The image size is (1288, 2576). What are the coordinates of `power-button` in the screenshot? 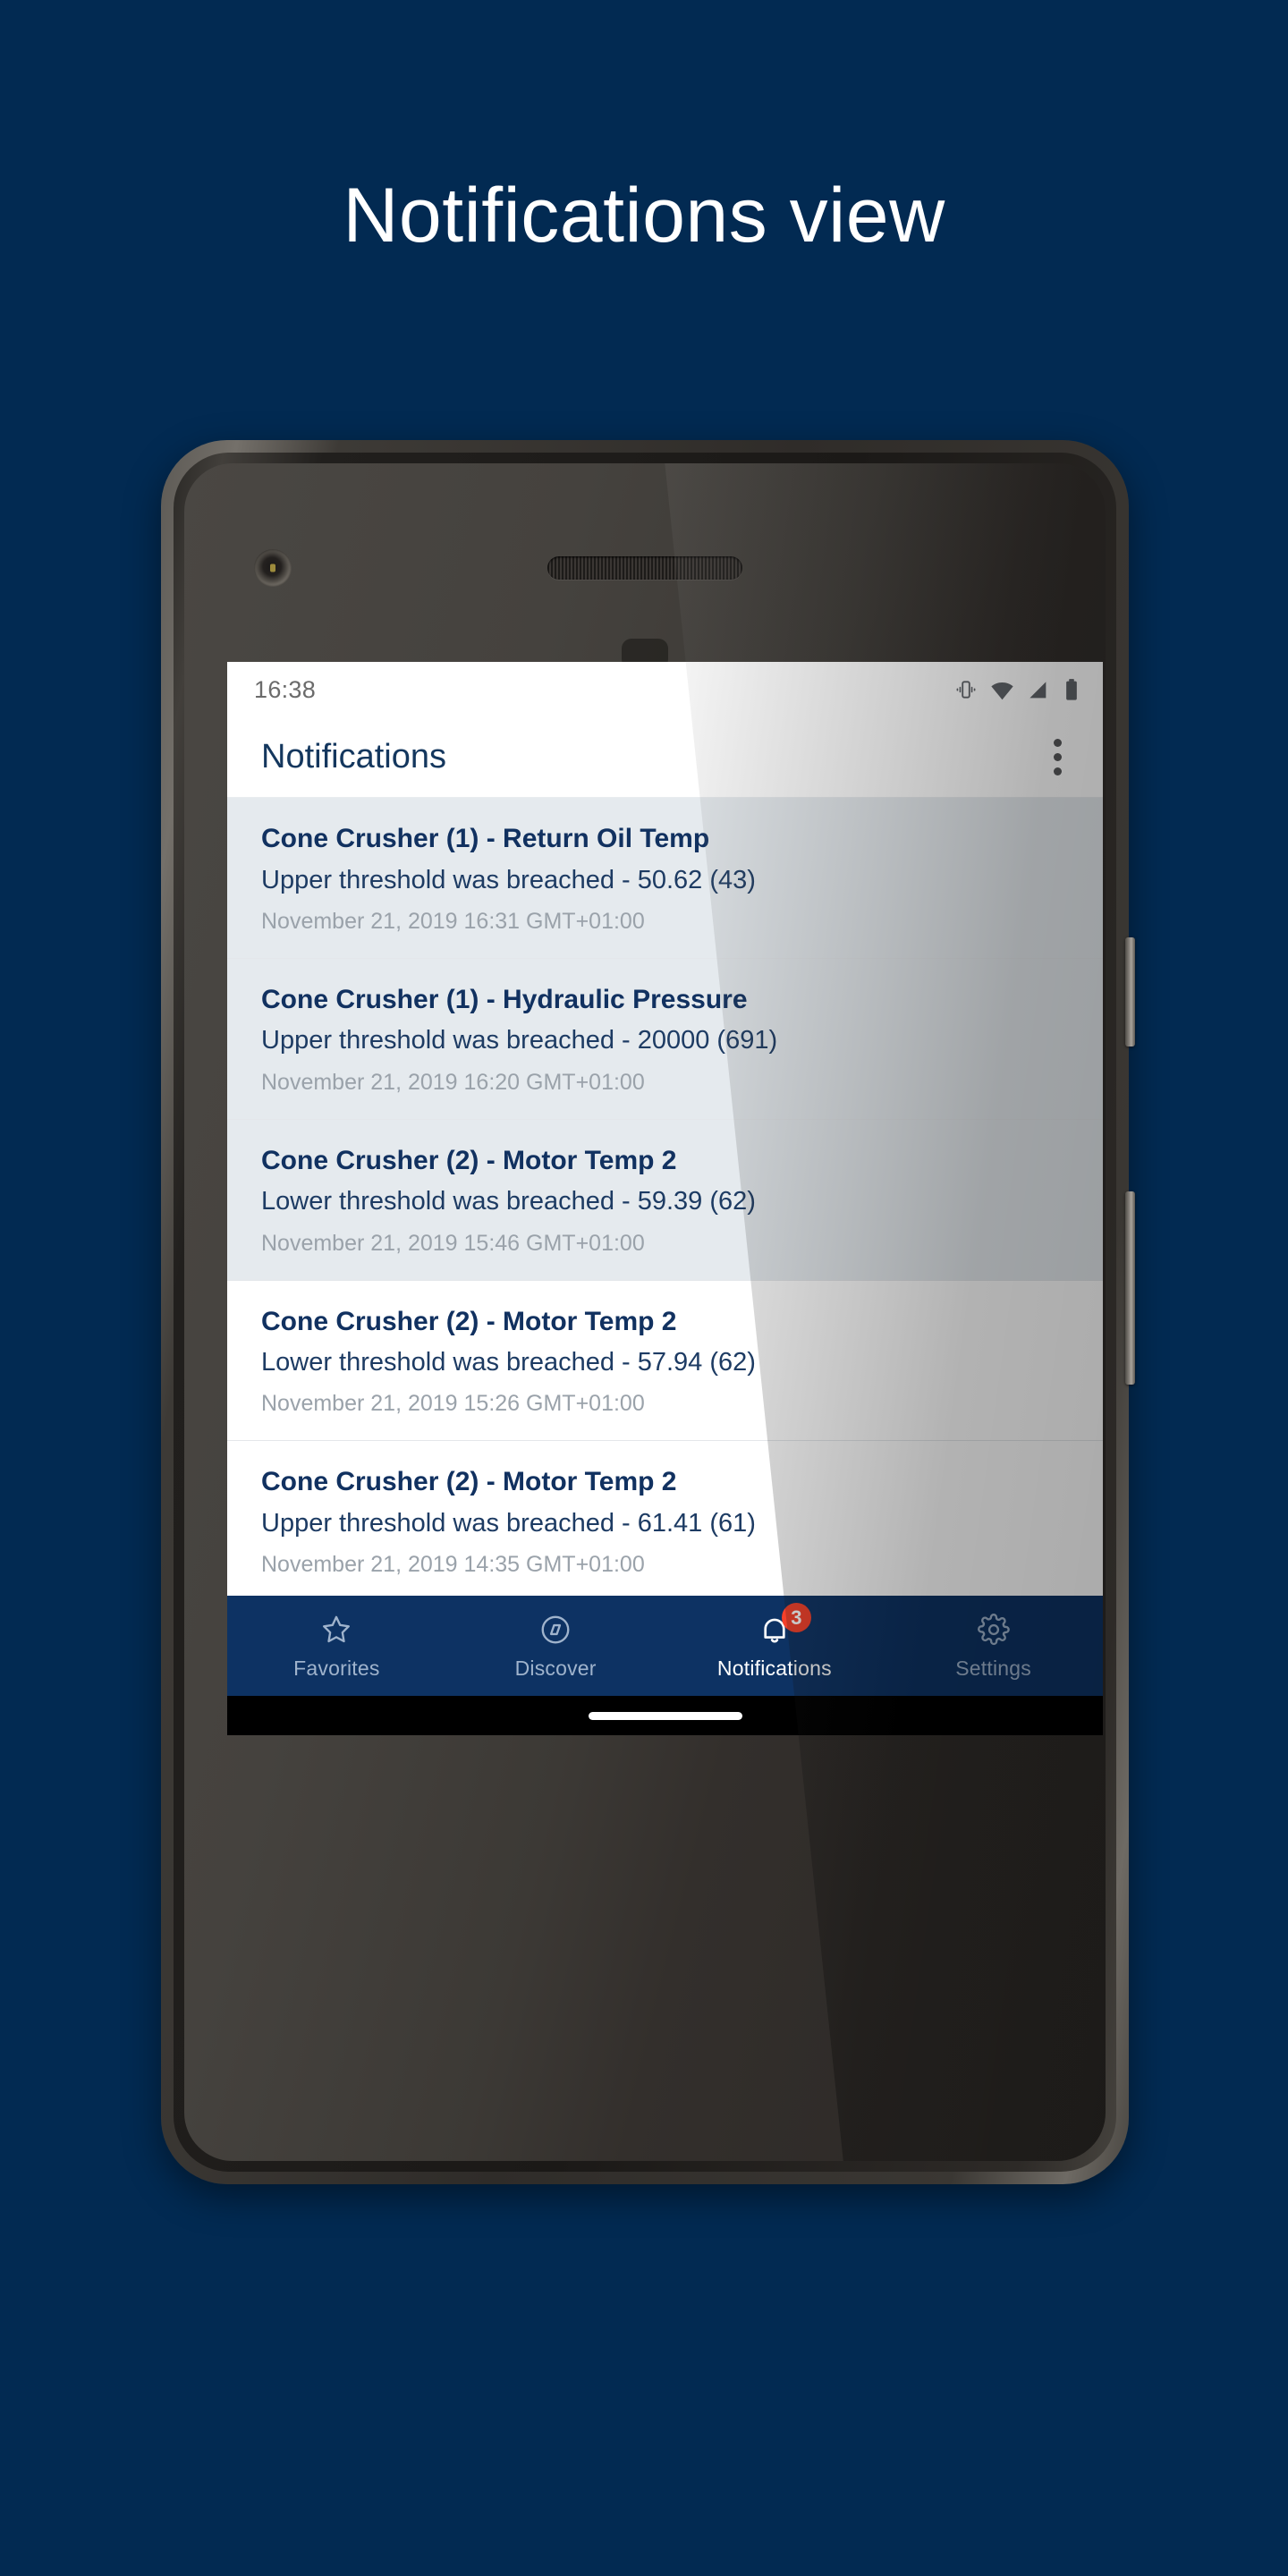 It's located at (1130, 991).